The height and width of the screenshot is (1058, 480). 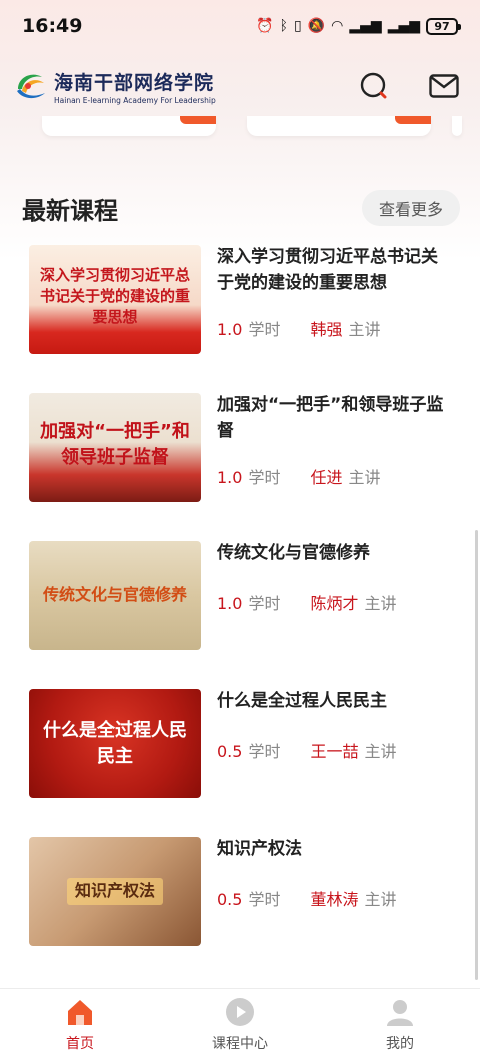 I want to click on mail-icon, so click(x=444, y=86).